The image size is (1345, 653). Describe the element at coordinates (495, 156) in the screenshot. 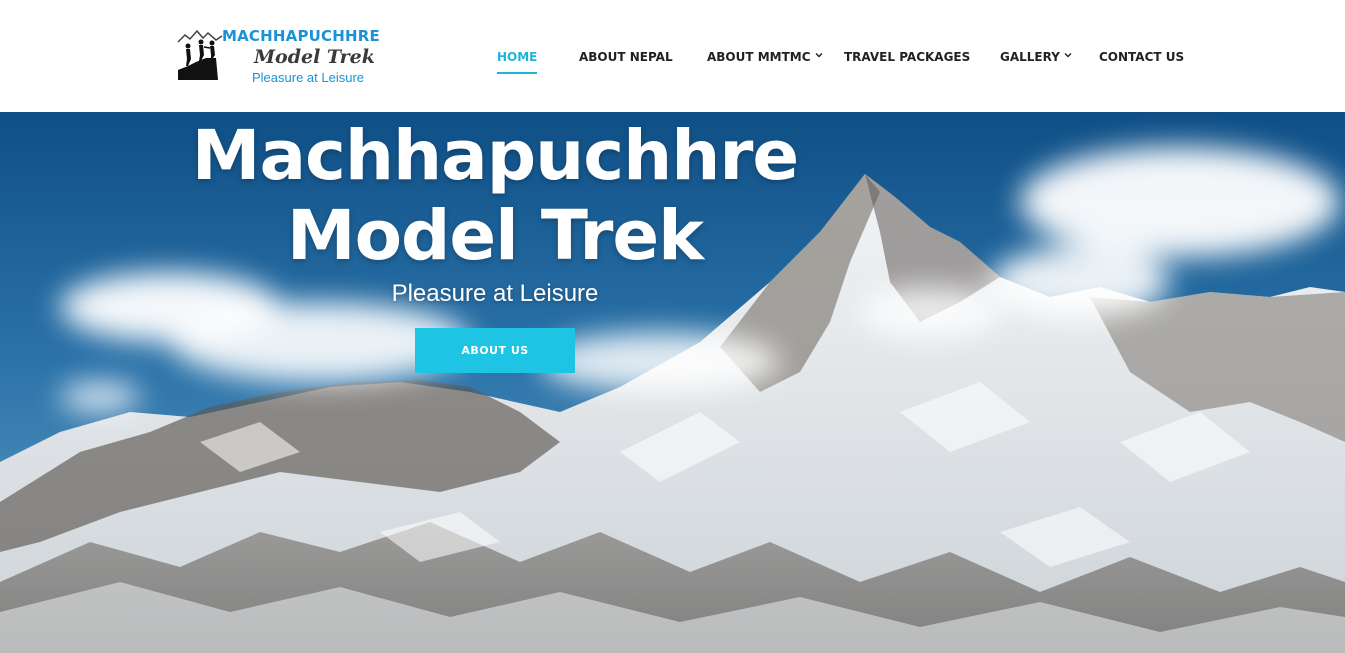

I see `hero-title-line1: Machhapuchhre` at that location.